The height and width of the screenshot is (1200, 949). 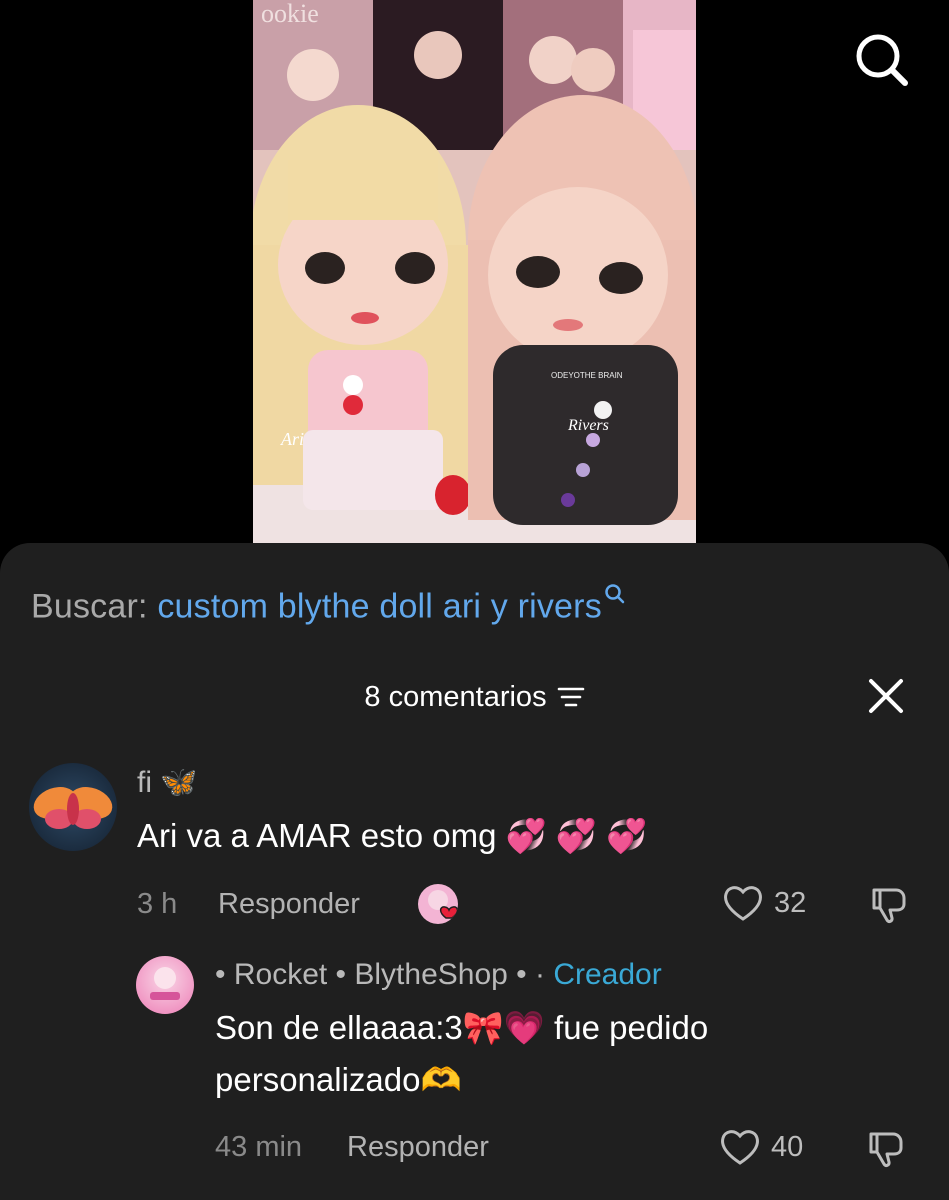 What do you see at coordinates (443, 904) in the screenshot?
I see `creator-liked-heart-icon` at bounding box center [443, 904].